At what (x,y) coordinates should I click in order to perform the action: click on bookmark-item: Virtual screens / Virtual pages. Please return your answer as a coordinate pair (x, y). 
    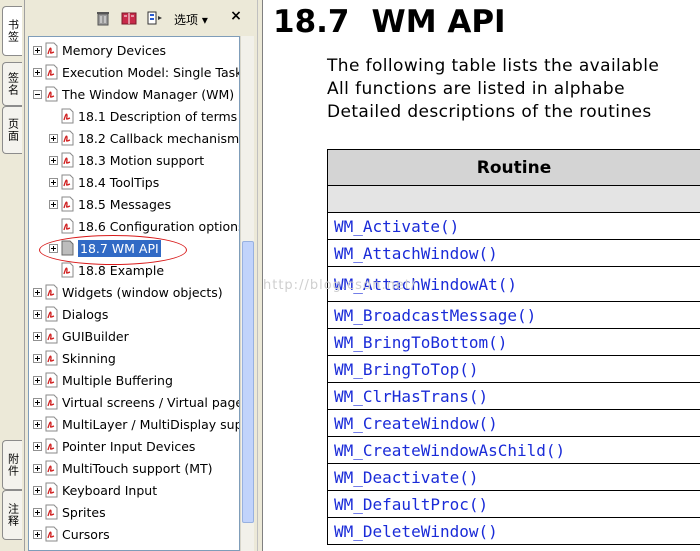
    Looking at the image, I should click on (136, 402).